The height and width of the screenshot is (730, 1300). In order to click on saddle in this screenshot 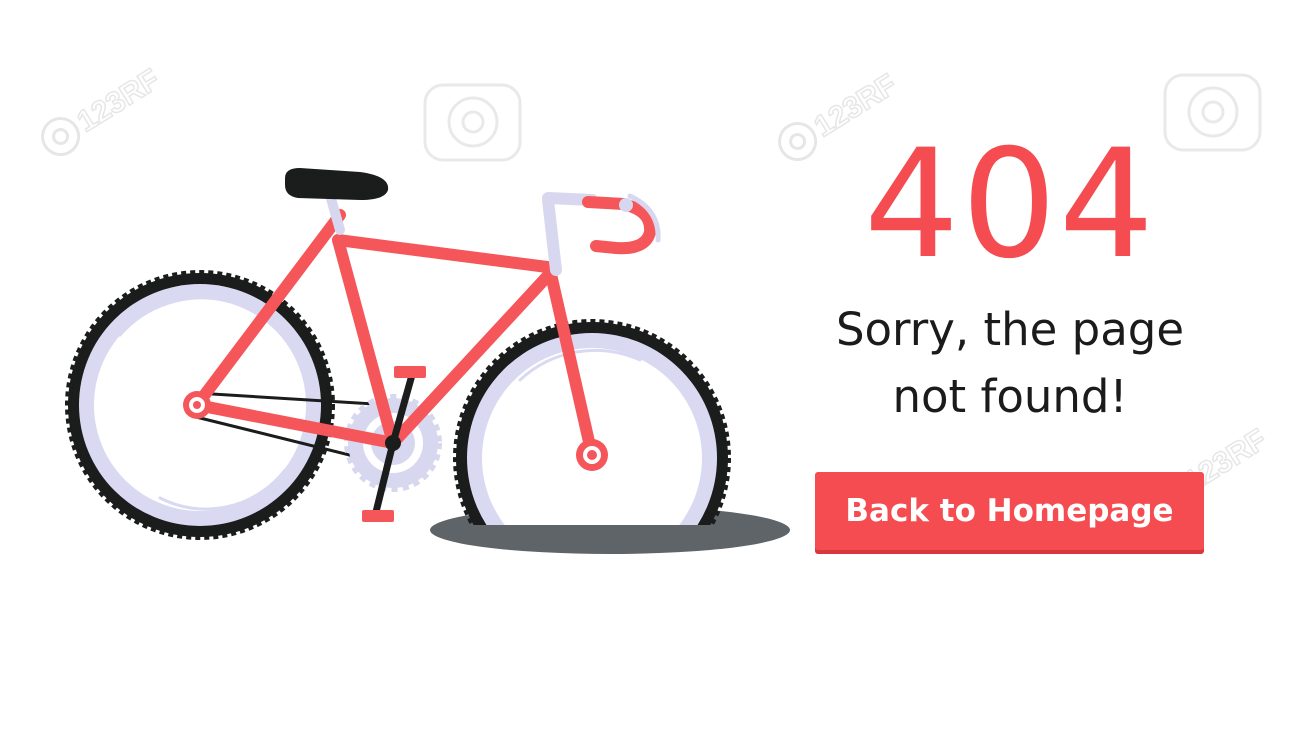, I will do `click(337, 184)`.